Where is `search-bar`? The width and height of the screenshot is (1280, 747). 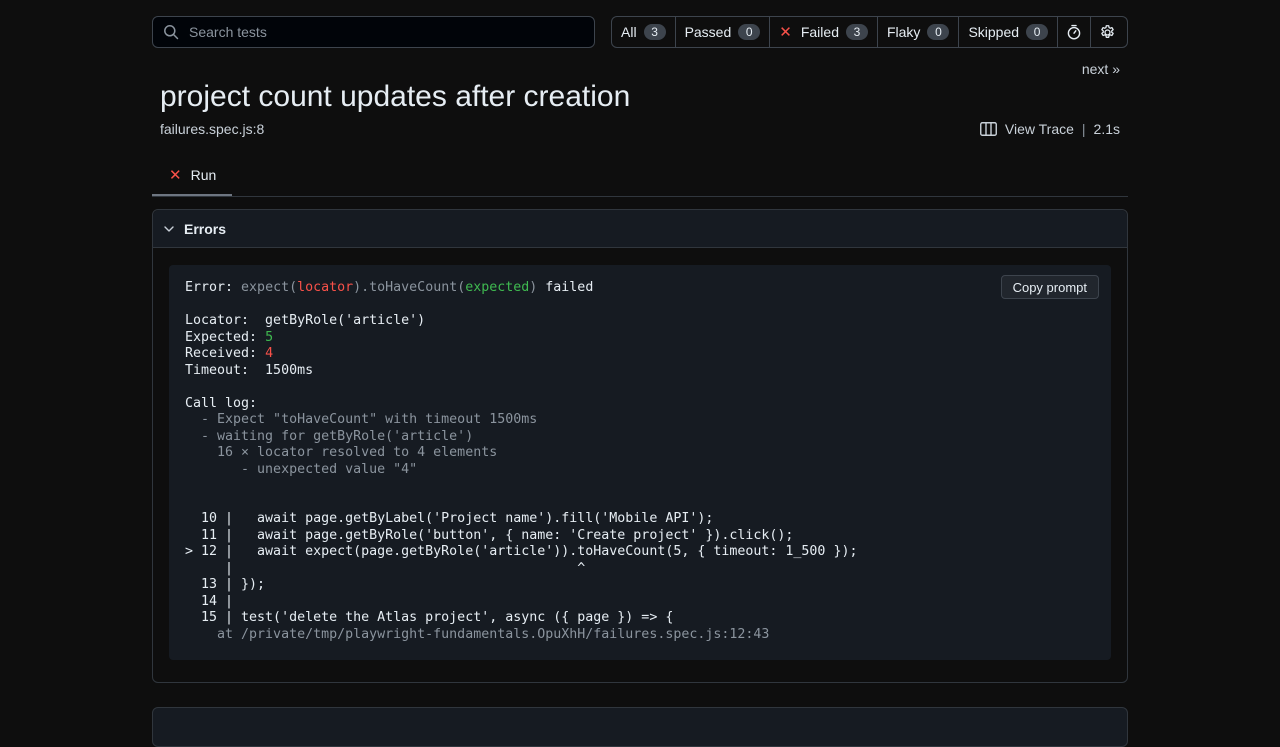
search-bar is located at coordinates (373, 32).